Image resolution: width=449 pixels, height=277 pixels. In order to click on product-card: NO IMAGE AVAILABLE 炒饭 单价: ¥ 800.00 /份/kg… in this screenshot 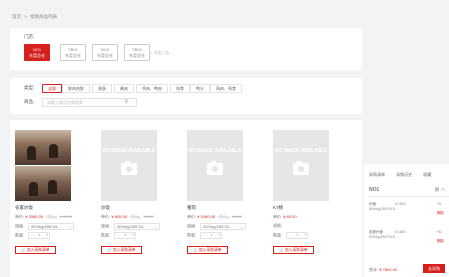, I will do `click(139, 193)`.